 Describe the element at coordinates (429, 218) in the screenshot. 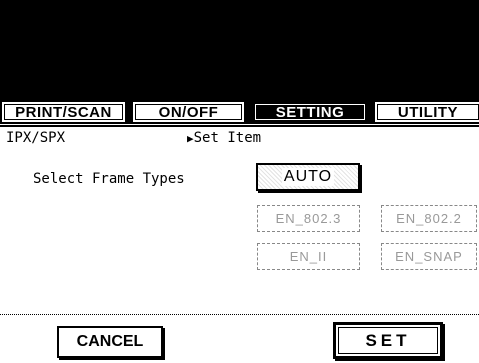

I see `frame-en-802-2-button: EN_802.2` at that location.